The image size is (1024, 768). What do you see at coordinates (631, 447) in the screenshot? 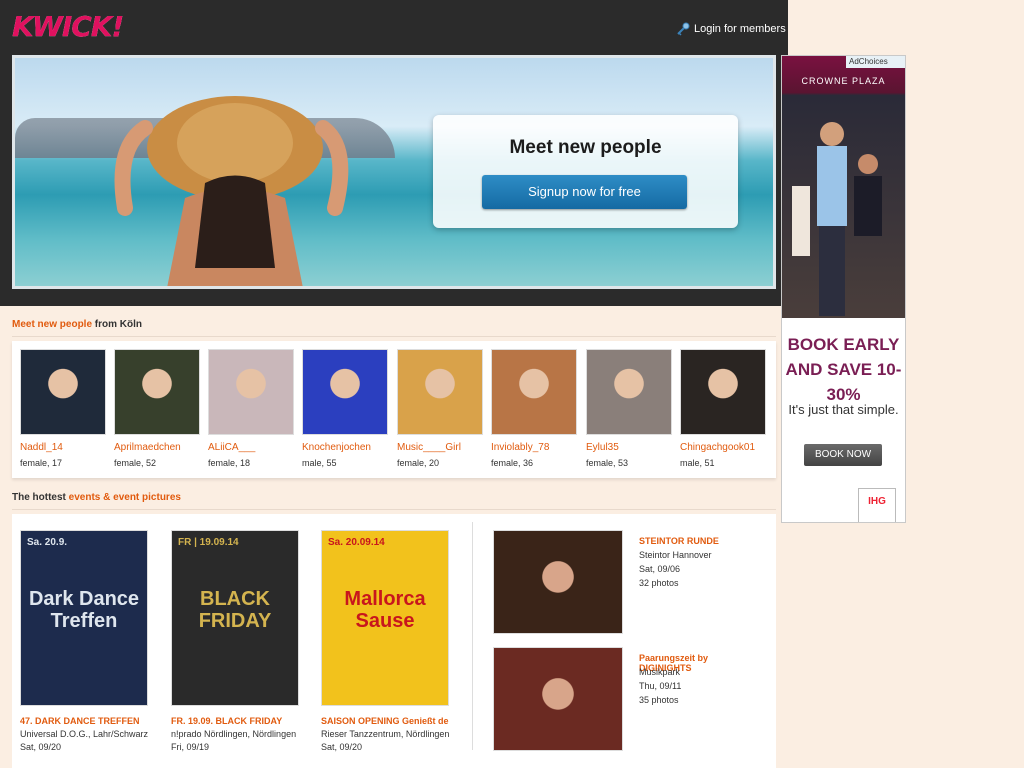
I see `person-name: Eylul35` at bounding box center [631, 447].